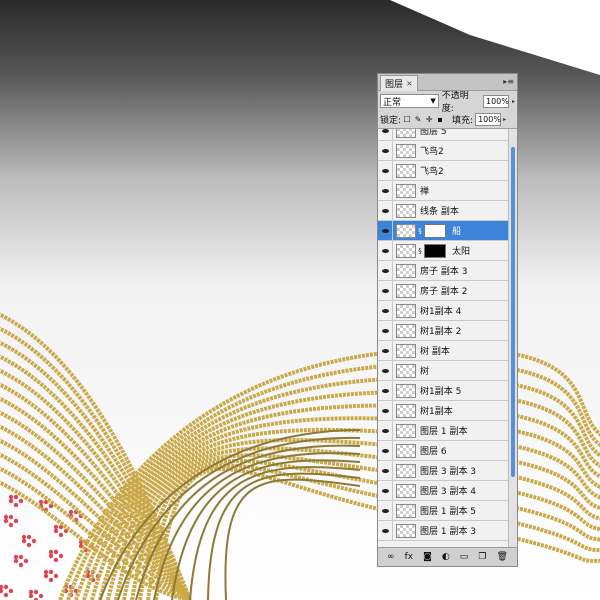 The width and height of the screenshot is (600, 600). I want to click on blend-mode-value: 正常, so click(392, 102).